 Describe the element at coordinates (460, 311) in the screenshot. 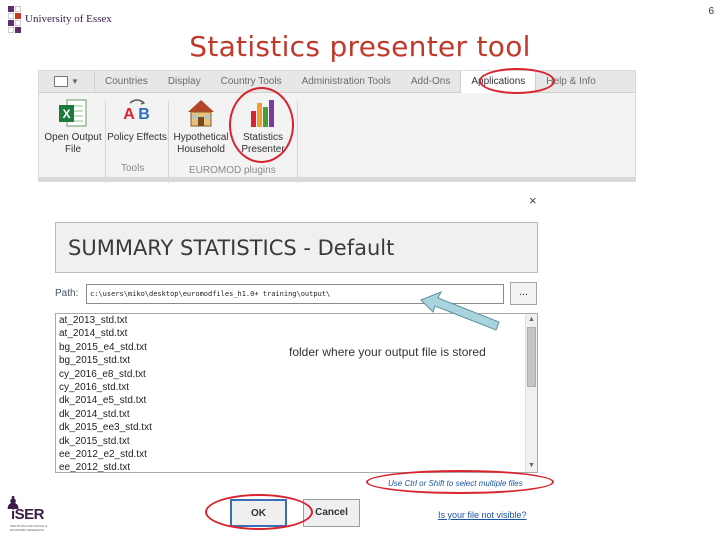

I see `arrow-icon` at that location.